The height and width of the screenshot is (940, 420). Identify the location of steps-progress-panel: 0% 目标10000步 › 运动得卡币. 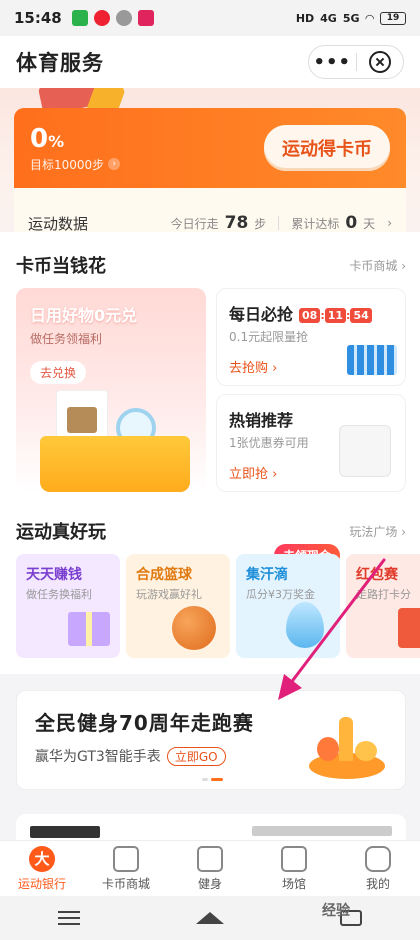
(210, 148).